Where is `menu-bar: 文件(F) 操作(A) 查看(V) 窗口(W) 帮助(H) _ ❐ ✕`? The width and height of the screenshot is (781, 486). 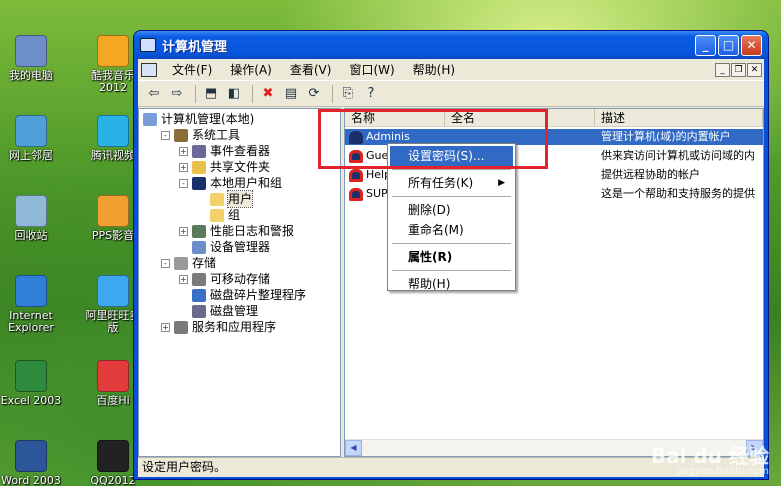
menu-bar: 文件(F) 操作(A) 查看(V) 窗口(W) 帮助(H) _ ❐ ✕ is located at coordinates (451, 70).